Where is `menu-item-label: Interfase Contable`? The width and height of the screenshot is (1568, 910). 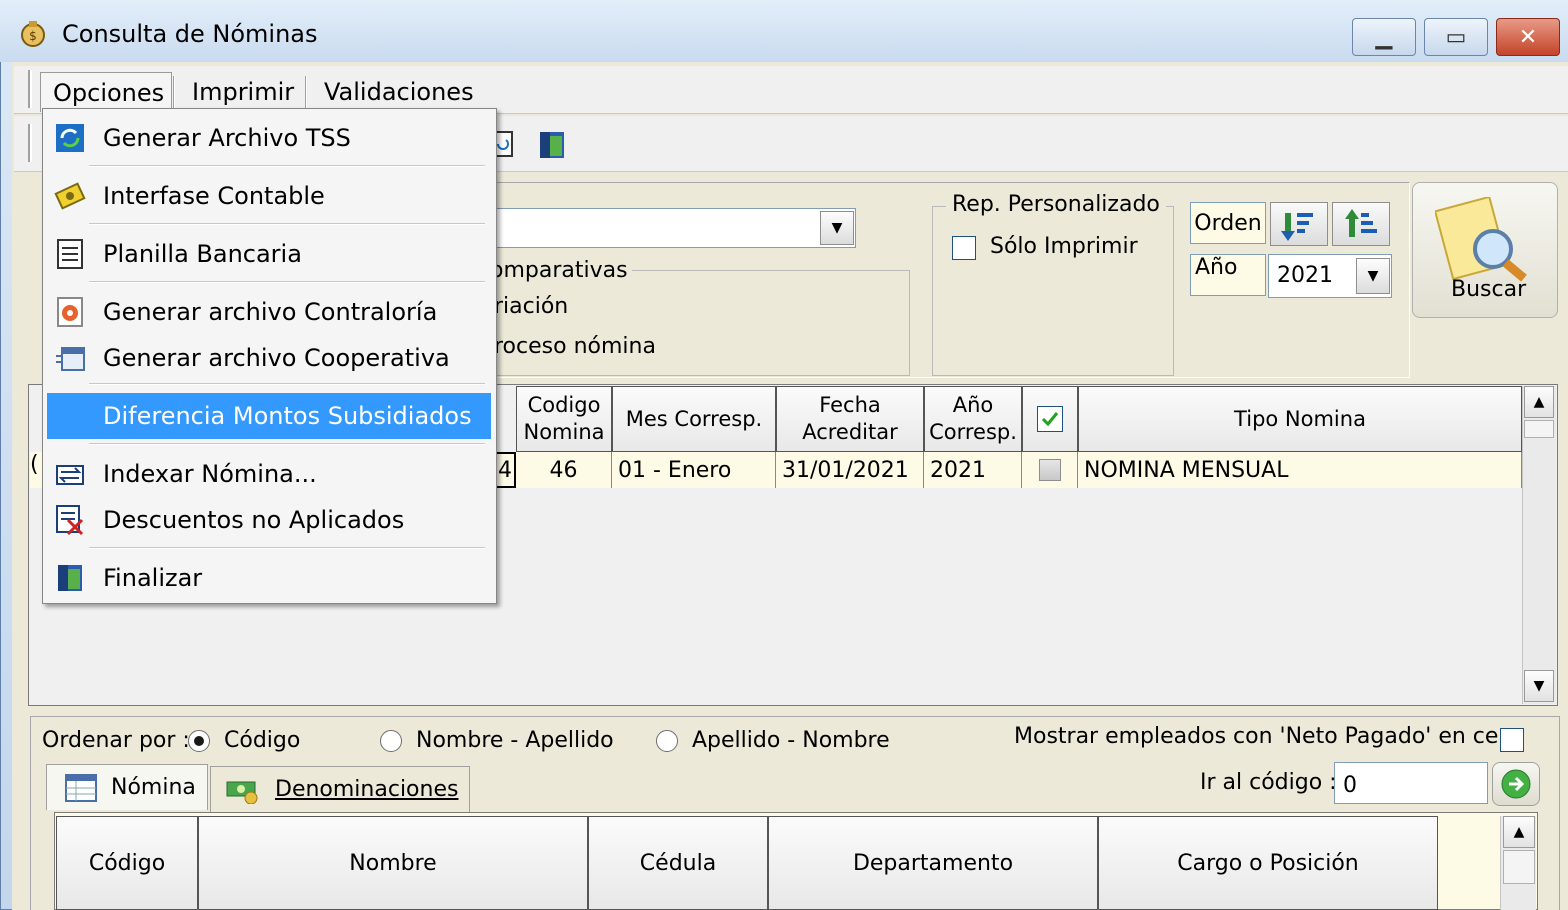
menu-item-label: Interfase Contable is located at coordinates (214, 196).